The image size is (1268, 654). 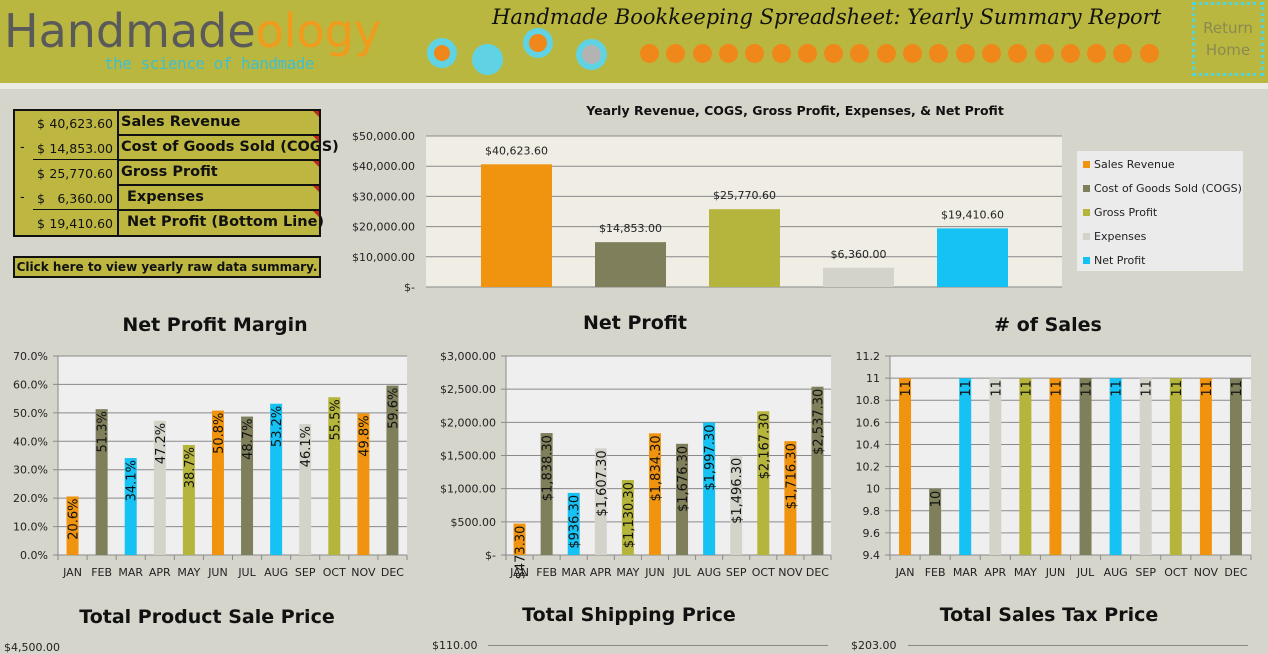 What do you see at coordinates (602, 483) in the screenshot?
I see `data-label: $1,607.30` at bounding box center [602, 483].